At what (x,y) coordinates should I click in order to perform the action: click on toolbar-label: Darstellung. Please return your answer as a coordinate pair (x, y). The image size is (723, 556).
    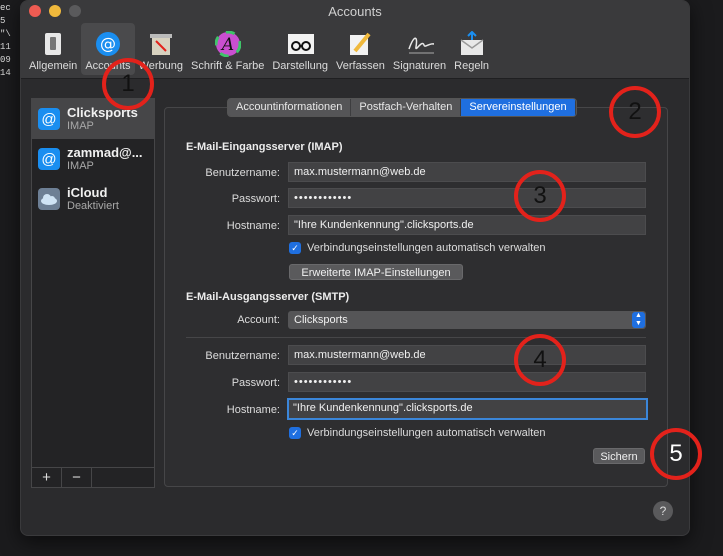
    Looking at the image, I should click on (300, 66).